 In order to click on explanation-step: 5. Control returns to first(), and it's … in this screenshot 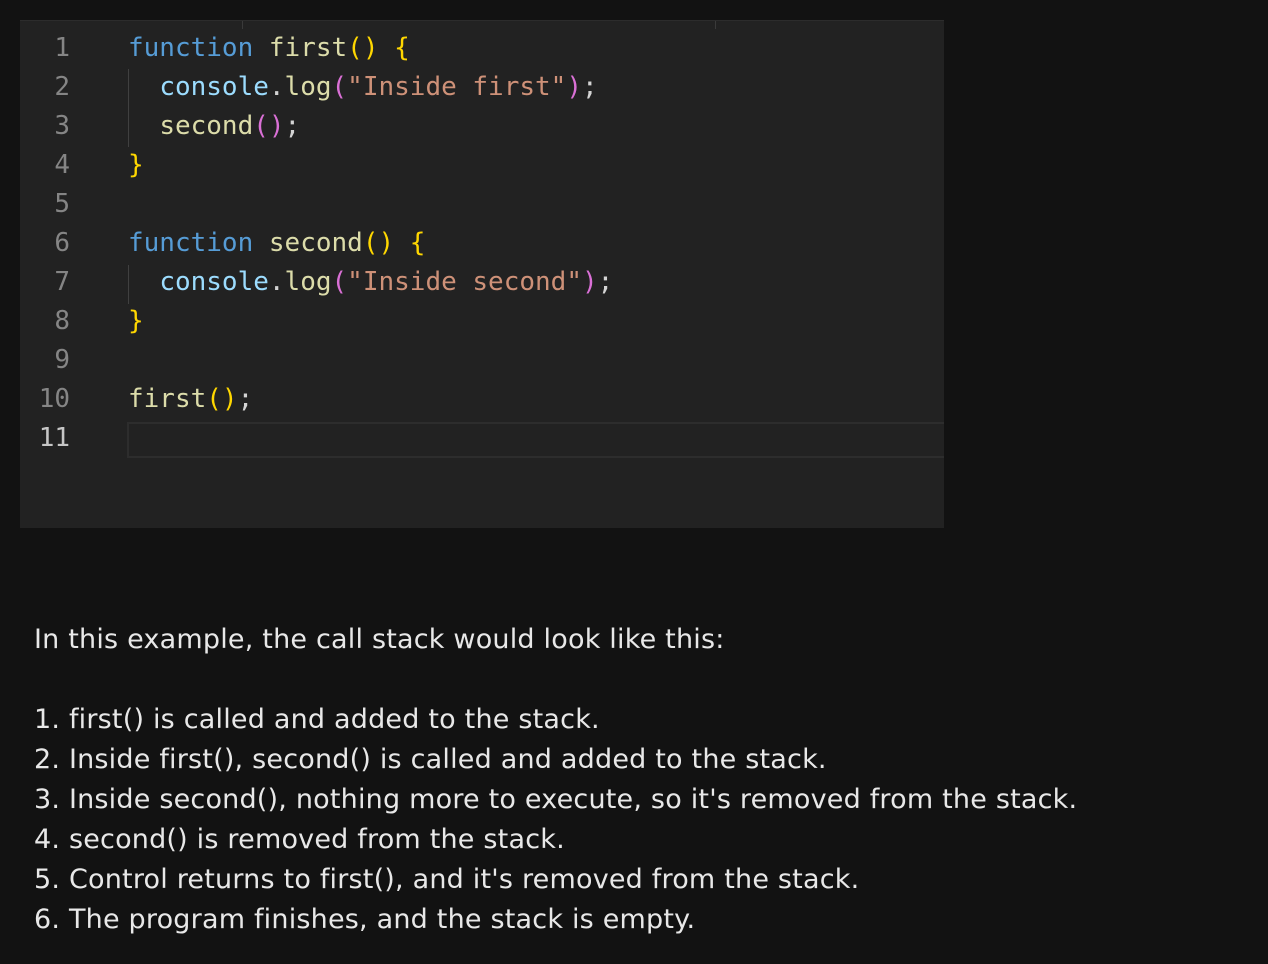, I will do `click(447, 879)`.